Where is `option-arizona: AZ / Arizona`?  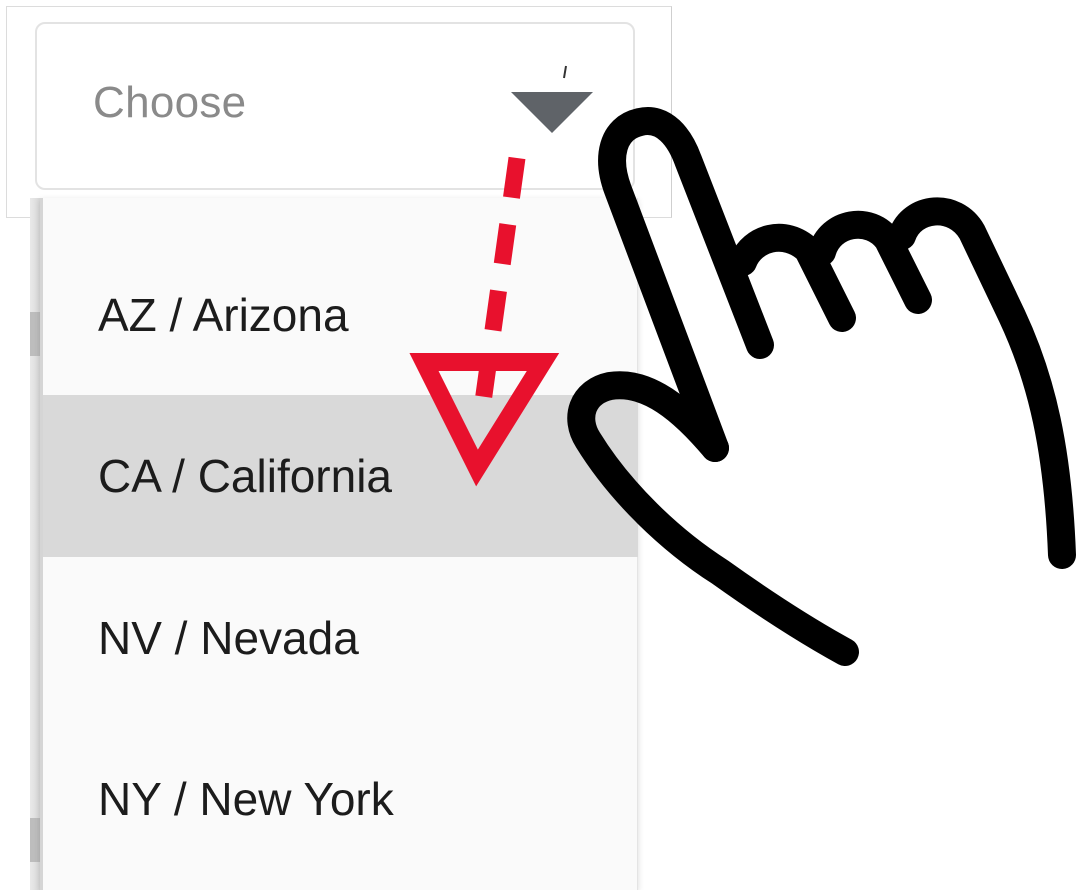
option-arizona: AZ / Arizona is located at coordinates (340, 315).